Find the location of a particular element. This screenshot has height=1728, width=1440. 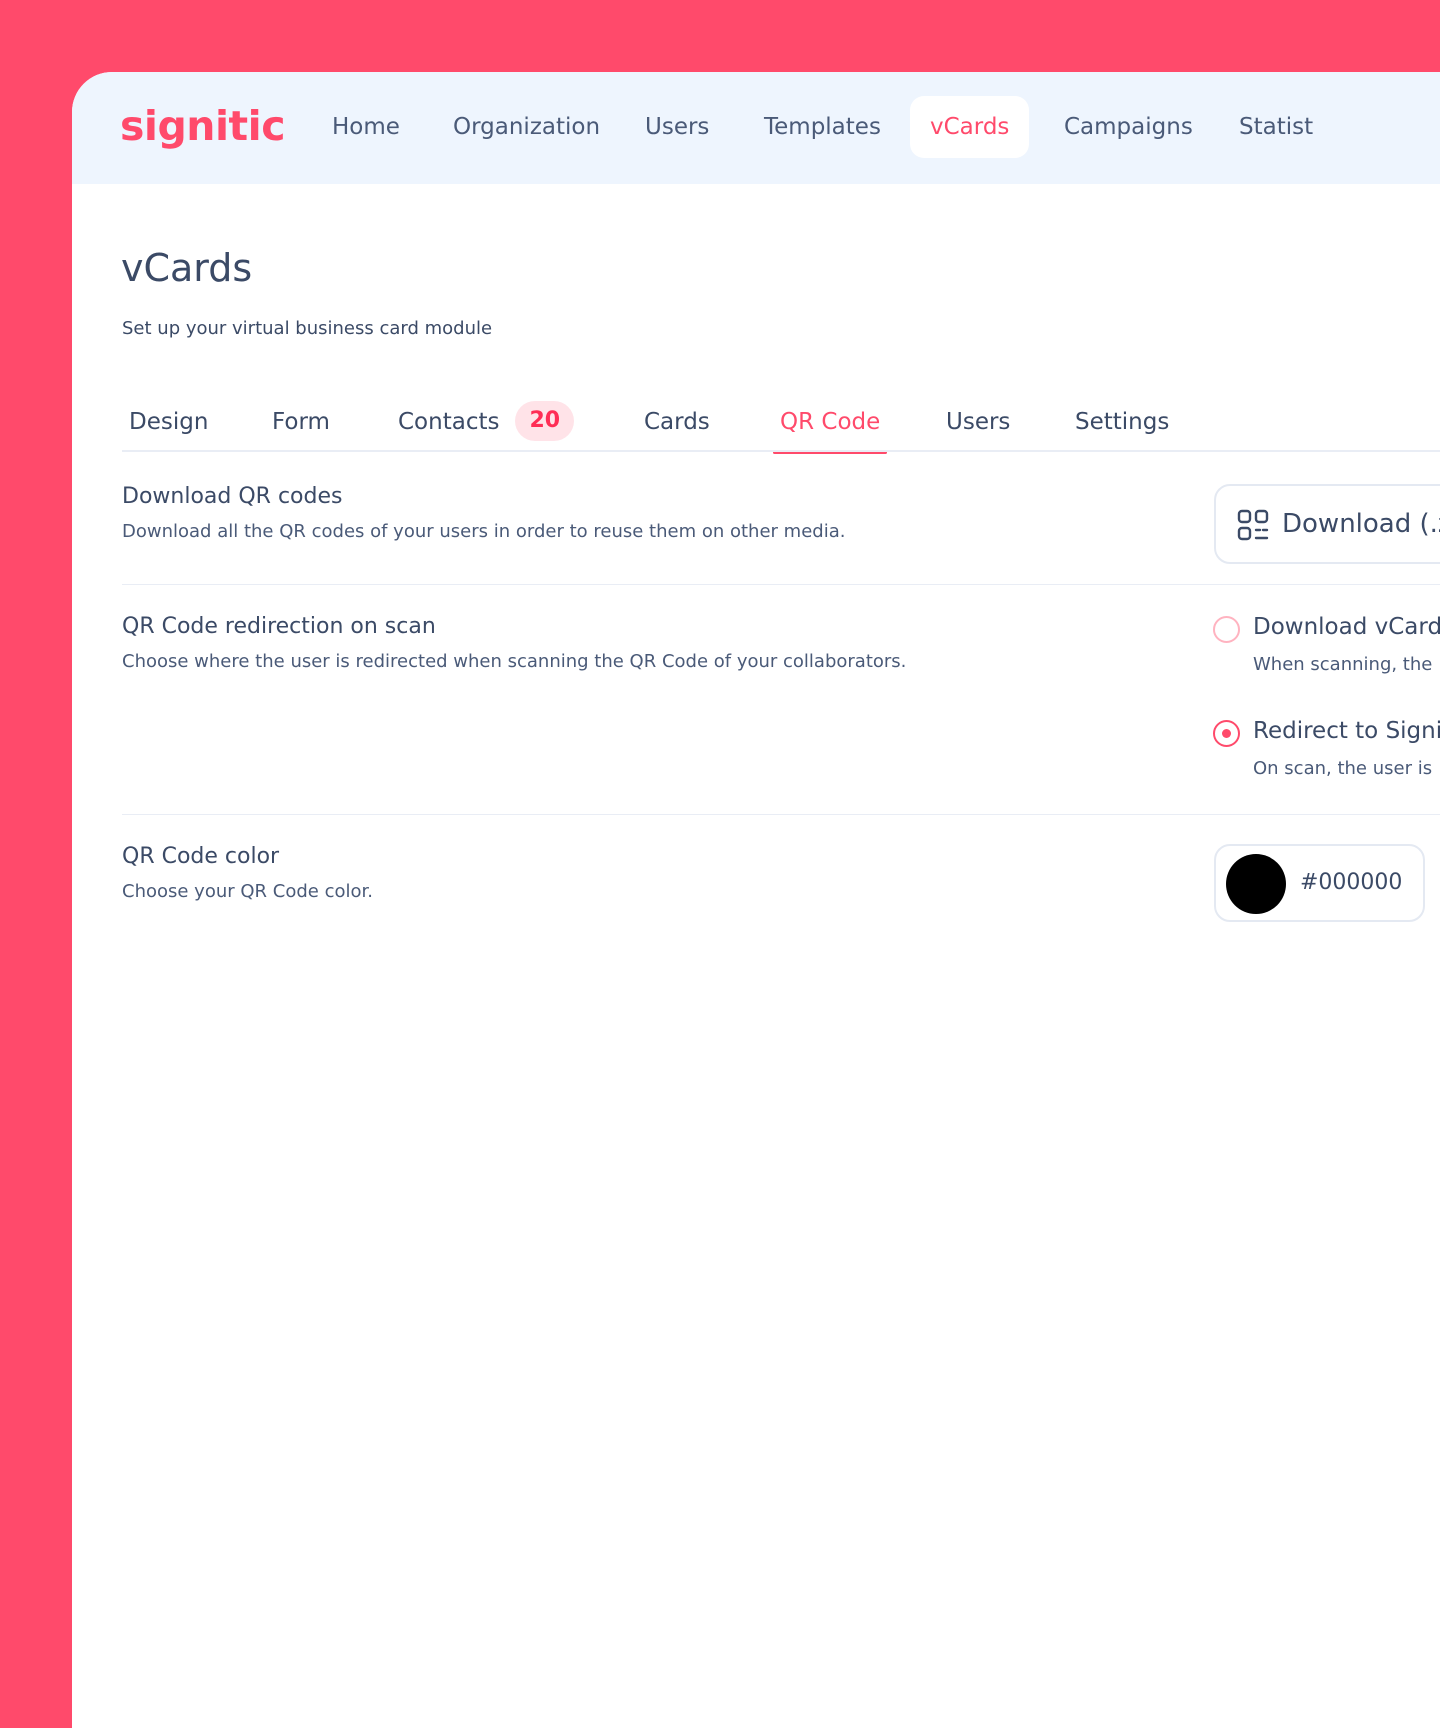

download-vcard-radio is located at coordinates (1226, 629).